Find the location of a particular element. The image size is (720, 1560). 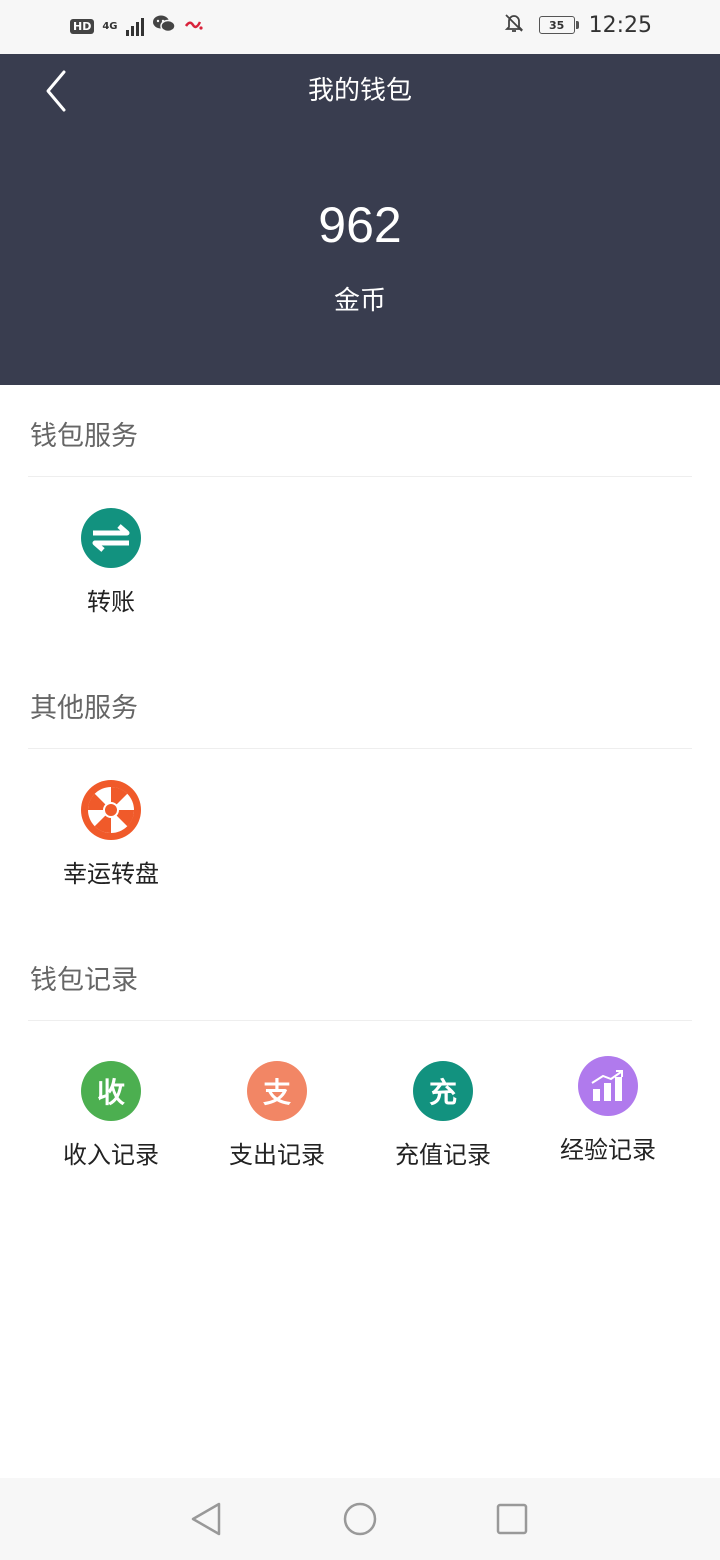

nav-back-button is located at coordinates (206, 1519).